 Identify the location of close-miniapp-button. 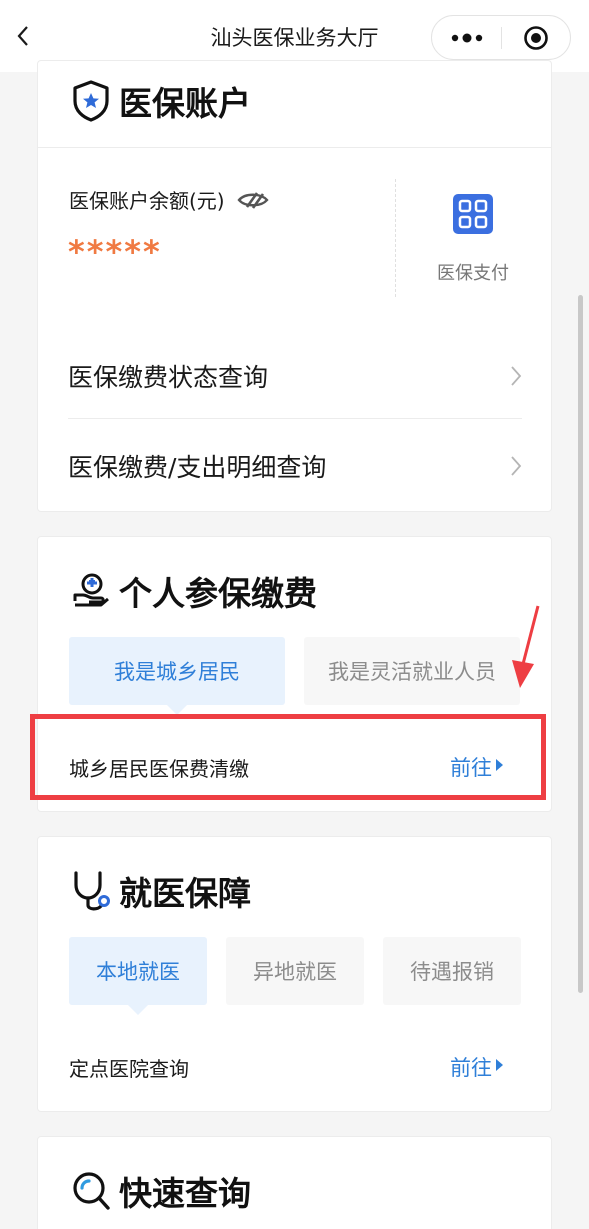
(536, 37).